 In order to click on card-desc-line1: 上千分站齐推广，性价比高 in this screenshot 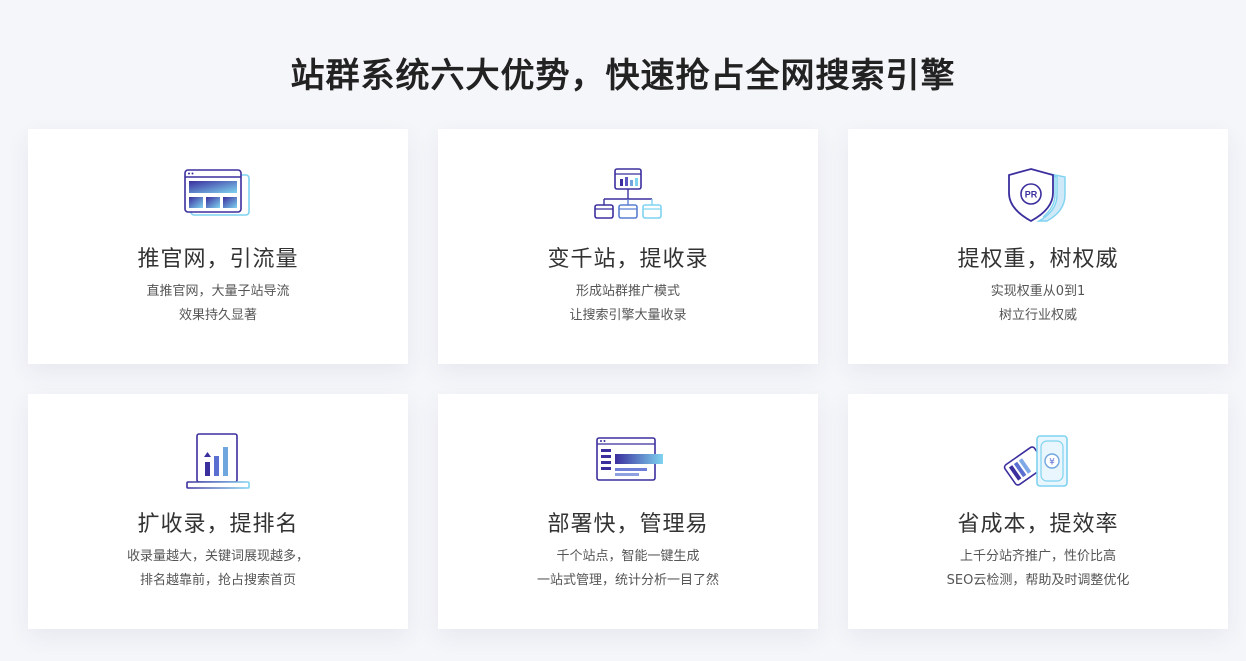, I will do `click(1037, 556)`.